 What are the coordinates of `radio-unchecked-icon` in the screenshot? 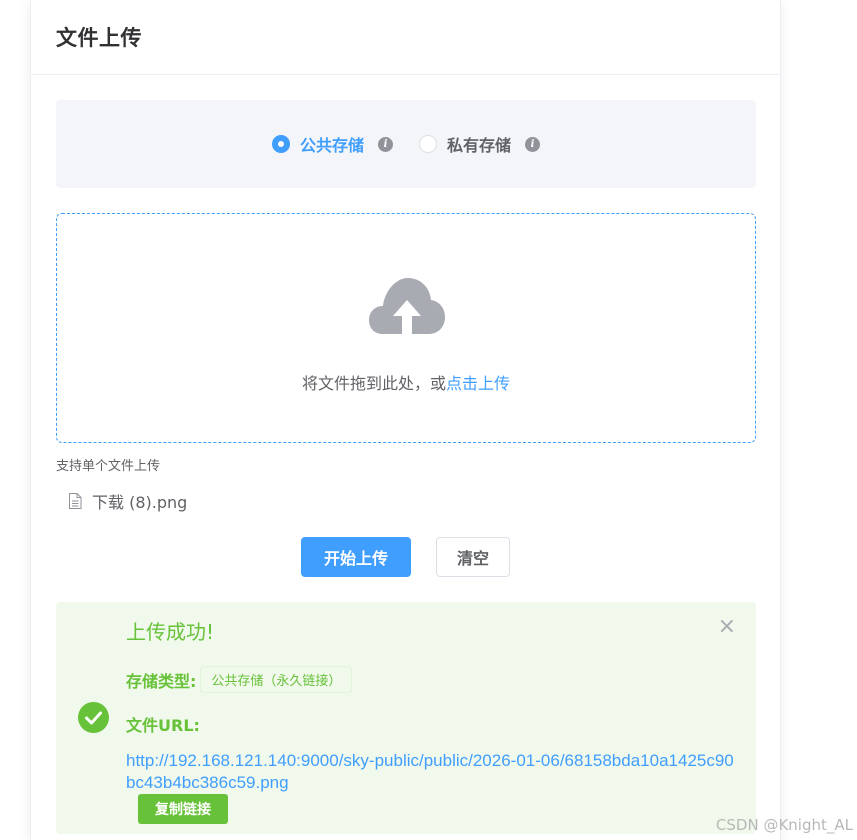 It's located at (428, 144).